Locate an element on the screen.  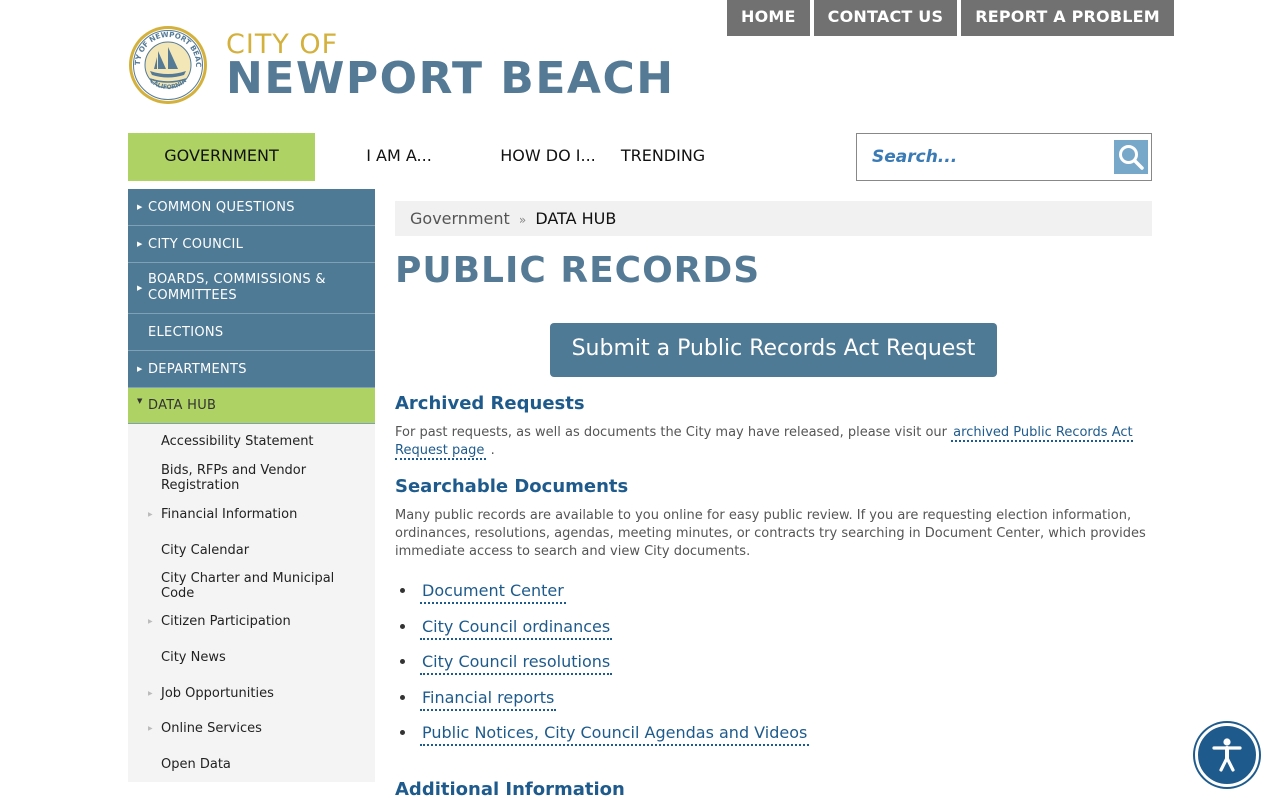
accessibility-icon is located at coordinates (1227, 755).